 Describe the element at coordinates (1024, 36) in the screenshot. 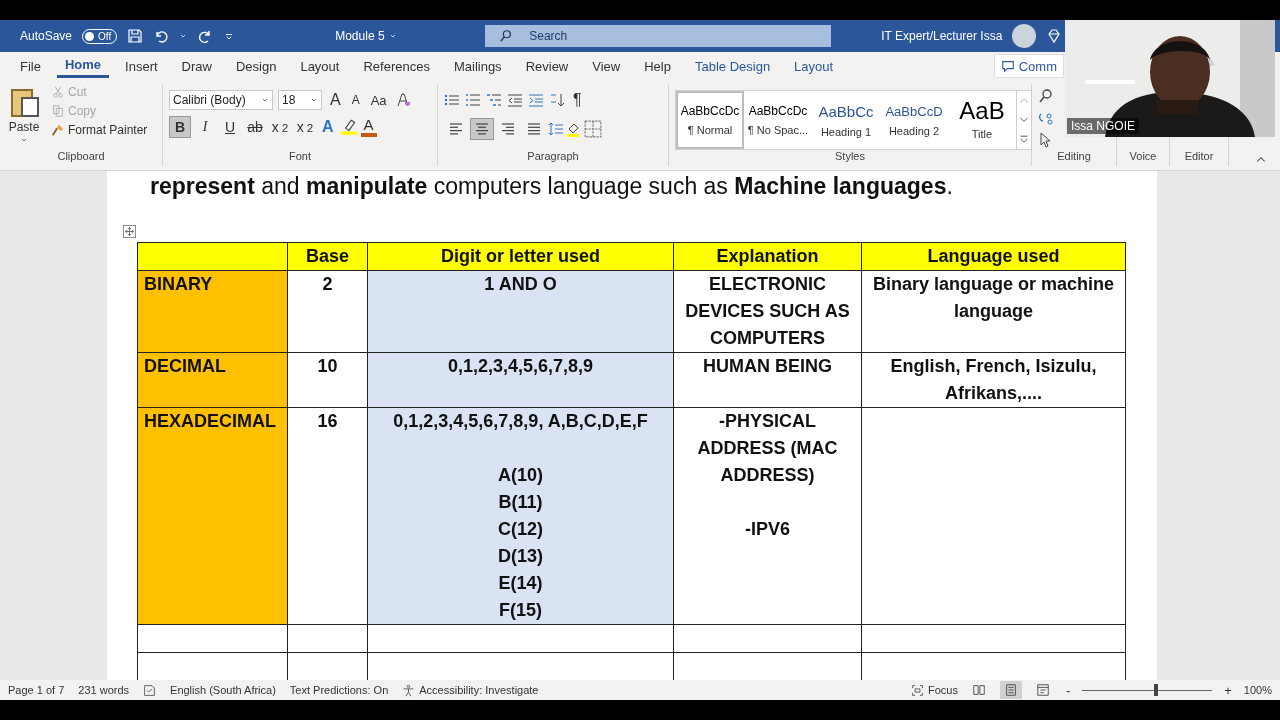

I see `avatar-icon` at that location.